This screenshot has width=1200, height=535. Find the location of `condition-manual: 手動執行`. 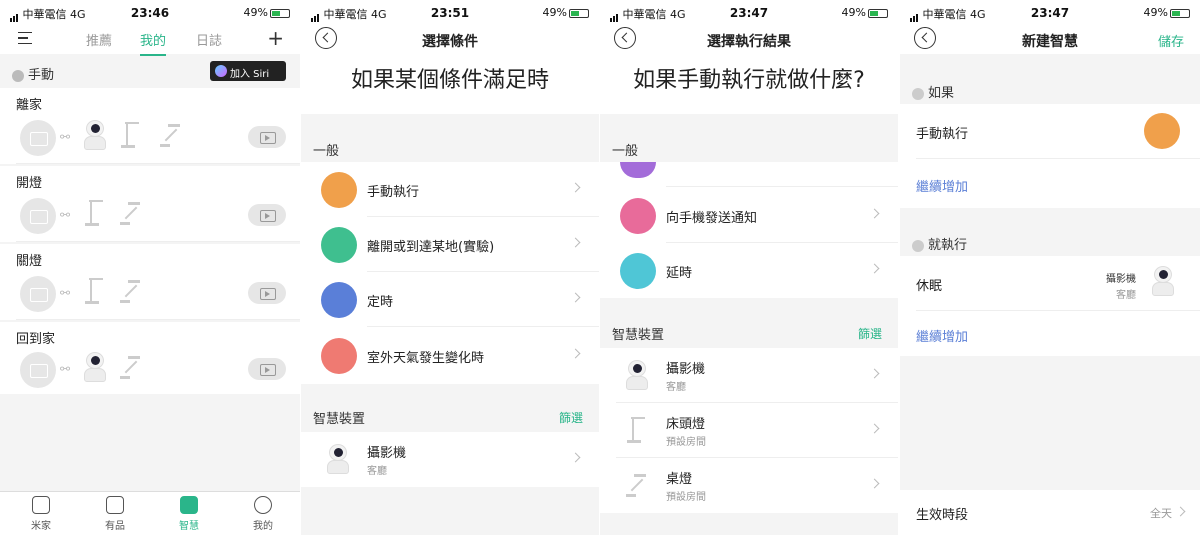

condition-manual: 手動執行 is located at coordinates (450, 189).